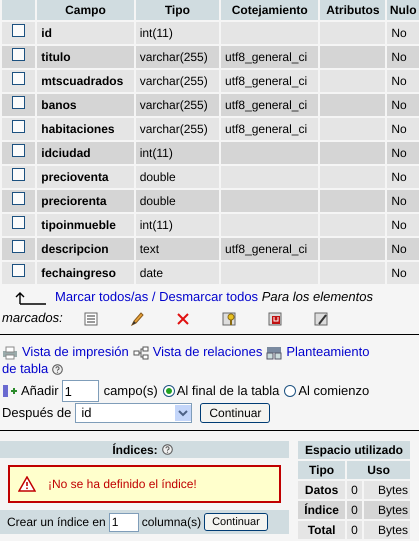 The image size is (419, 541). I want to click on with-selected-label: marcados:, so click(32, 317).